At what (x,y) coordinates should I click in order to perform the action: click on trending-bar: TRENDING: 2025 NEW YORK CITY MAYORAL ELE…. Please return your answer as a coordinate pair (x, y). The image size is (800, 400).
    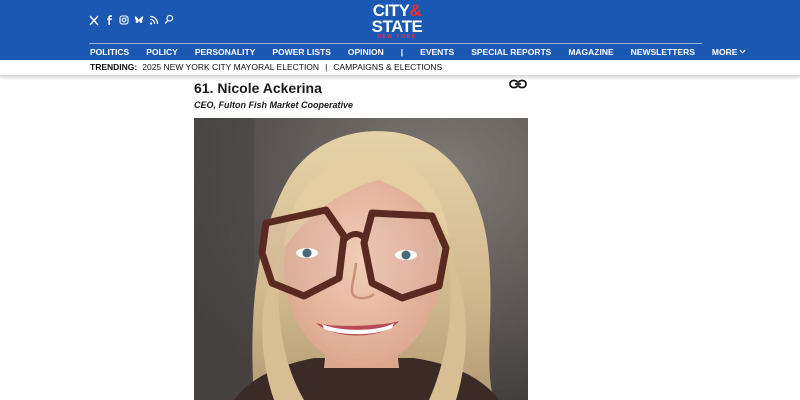
    Looking at the image, I should click on (400, 68).